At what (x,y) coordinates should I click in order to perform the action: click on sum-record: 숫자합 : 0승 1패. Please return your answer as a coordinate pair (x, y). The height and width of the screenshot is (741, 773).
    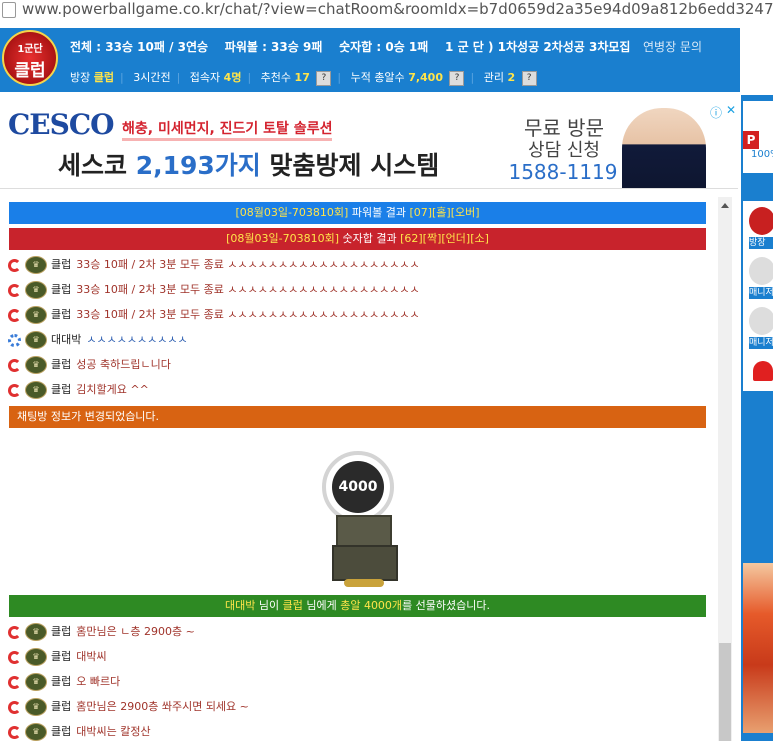
    Looking at the image, I should click on (384, 47).